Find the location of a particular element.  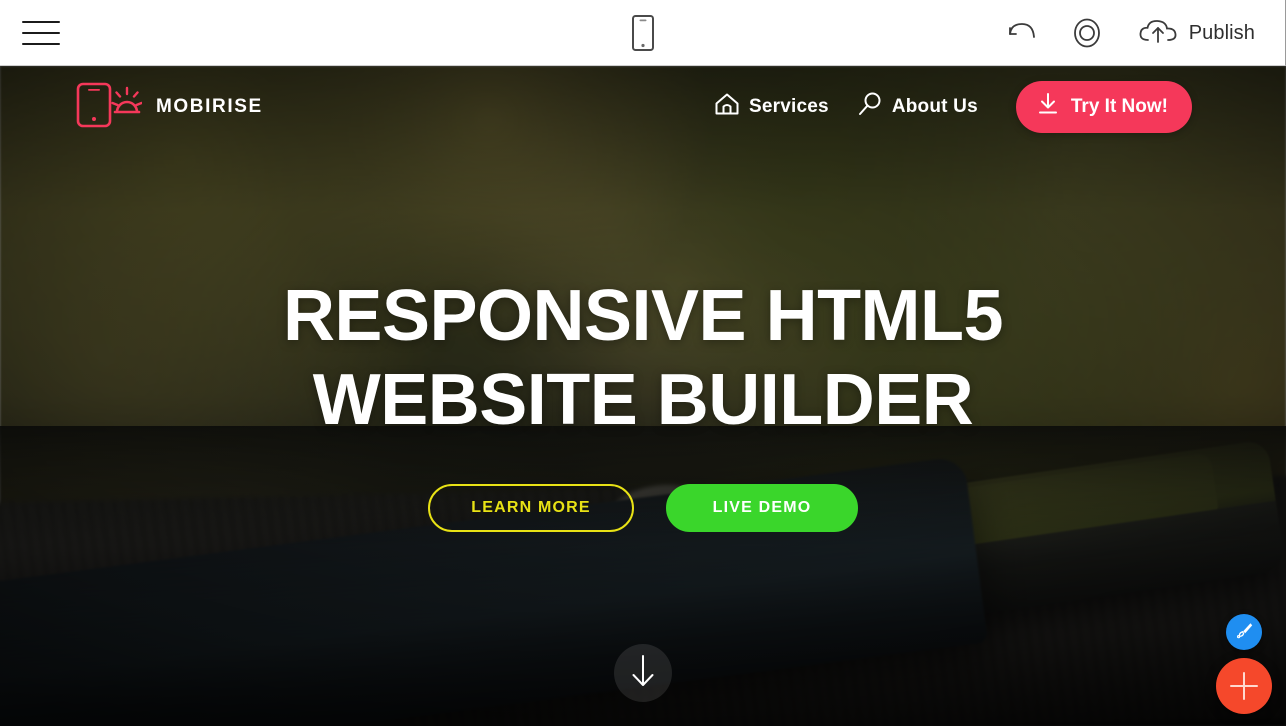

style-brush-fab is located at coordinates (1244, 632).